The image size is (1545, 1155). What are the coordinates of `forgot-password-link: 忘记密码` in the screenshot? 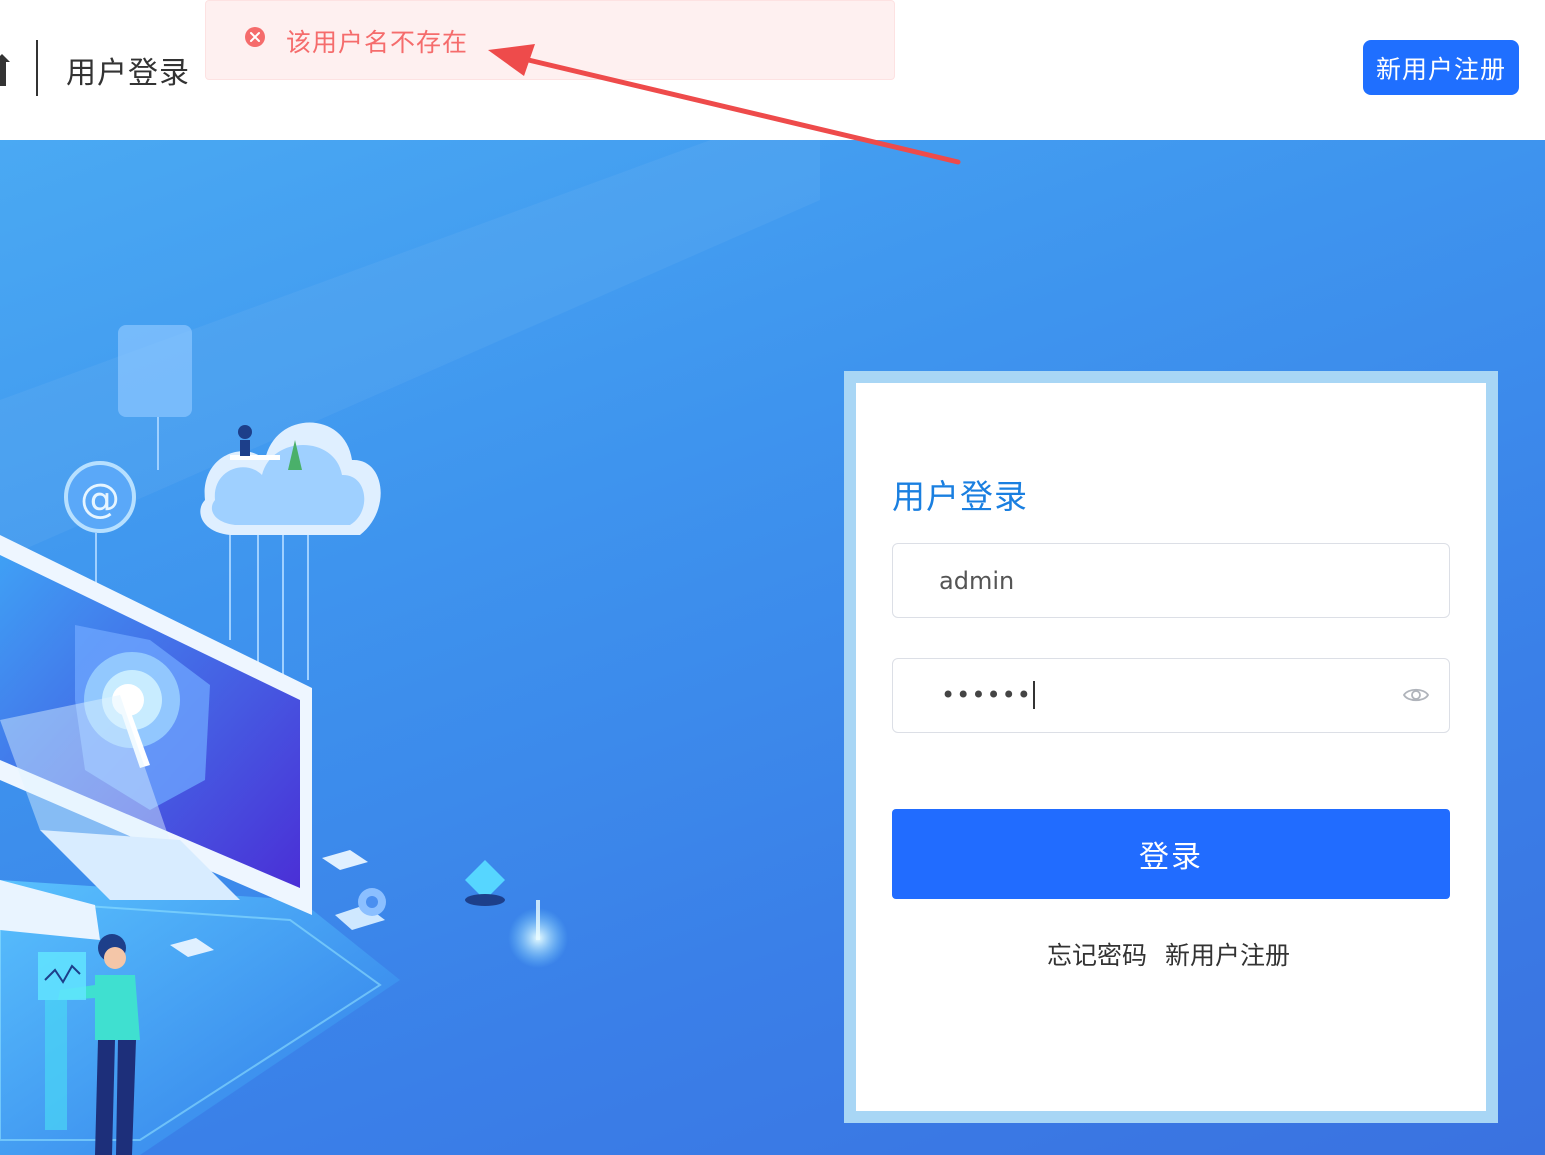 It's located at (1097, 954).